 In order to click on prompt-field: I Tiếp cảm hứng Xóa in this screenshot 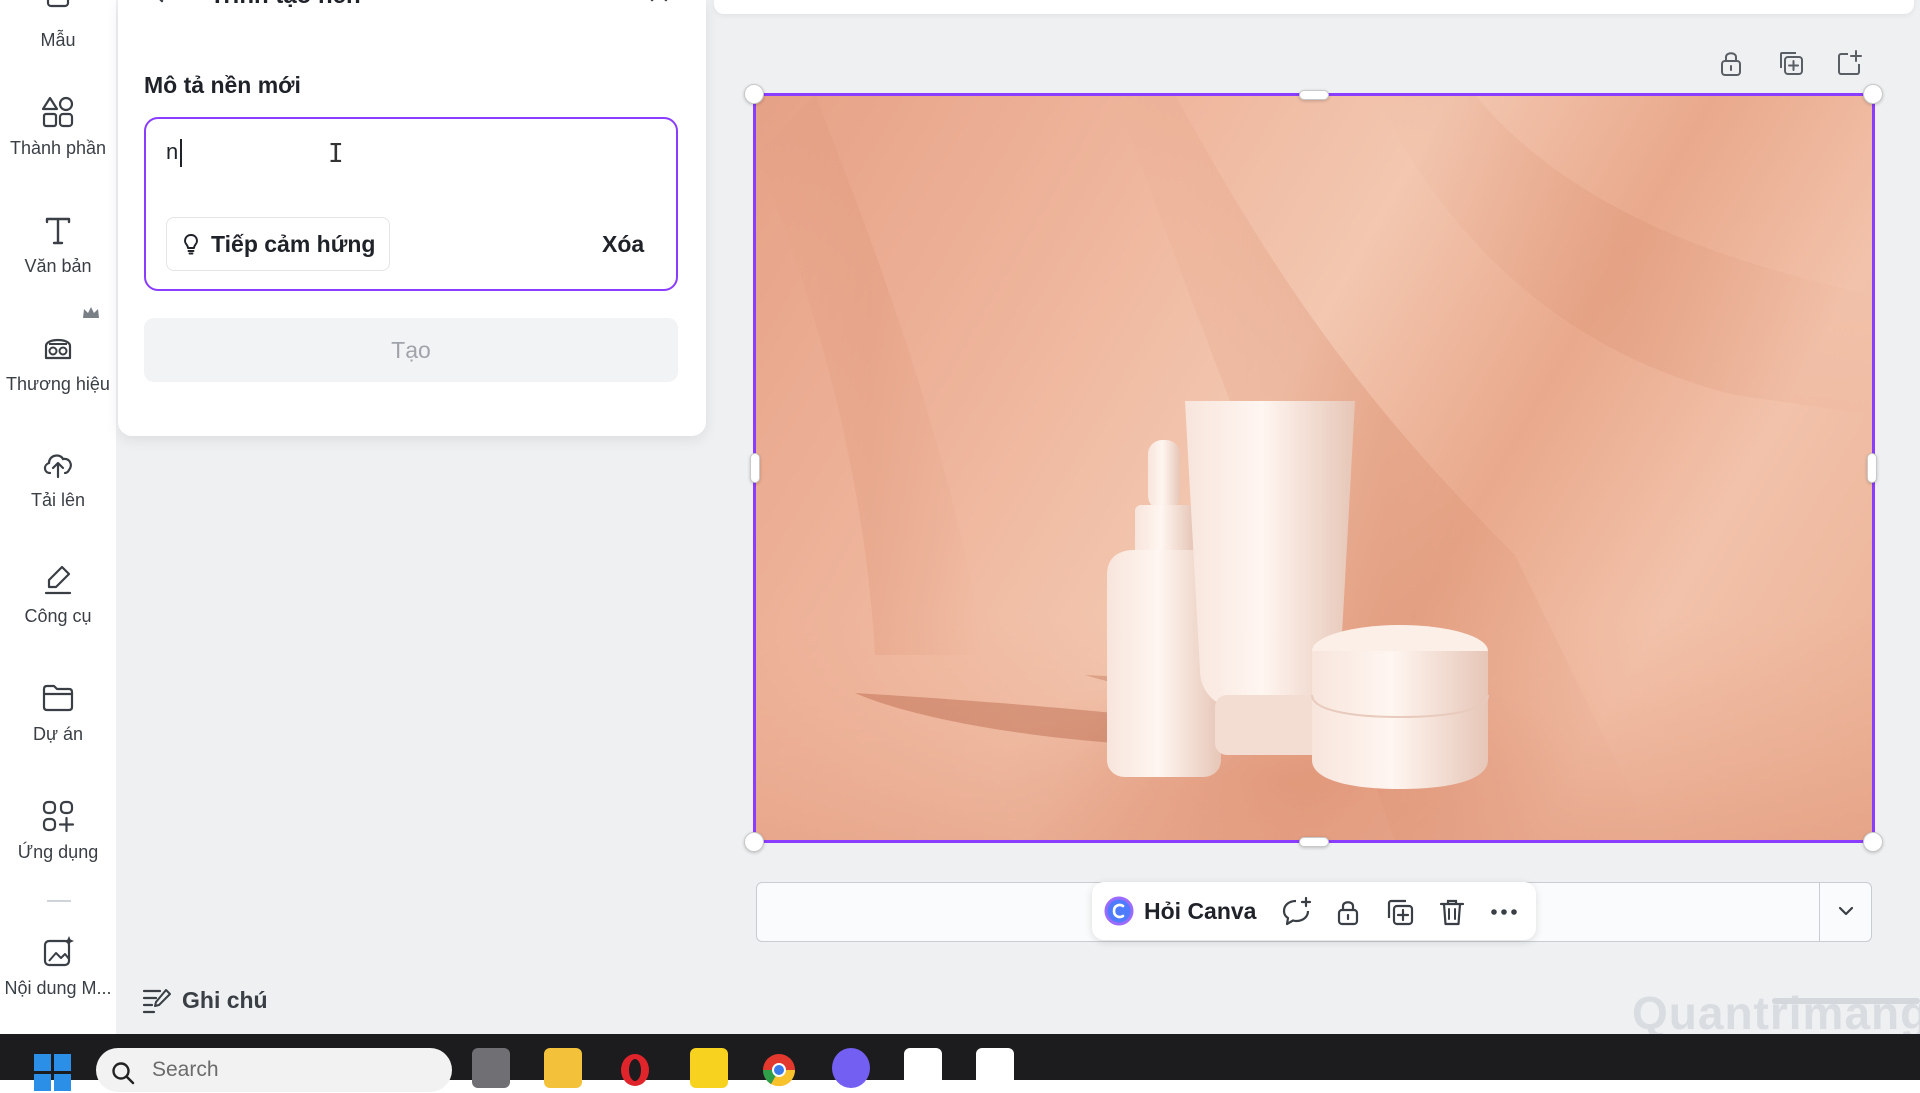, I will do `click(411, 204)`.